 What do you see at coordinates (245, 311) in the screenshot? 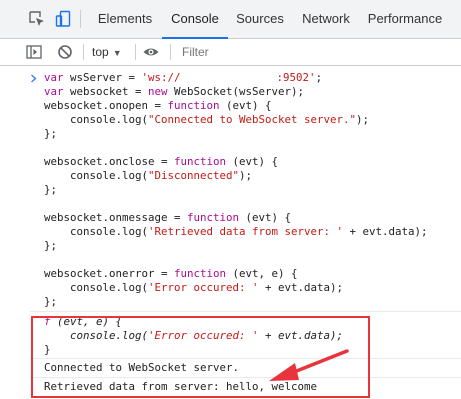
I see `row-divider` at bounding box center [245, 311].